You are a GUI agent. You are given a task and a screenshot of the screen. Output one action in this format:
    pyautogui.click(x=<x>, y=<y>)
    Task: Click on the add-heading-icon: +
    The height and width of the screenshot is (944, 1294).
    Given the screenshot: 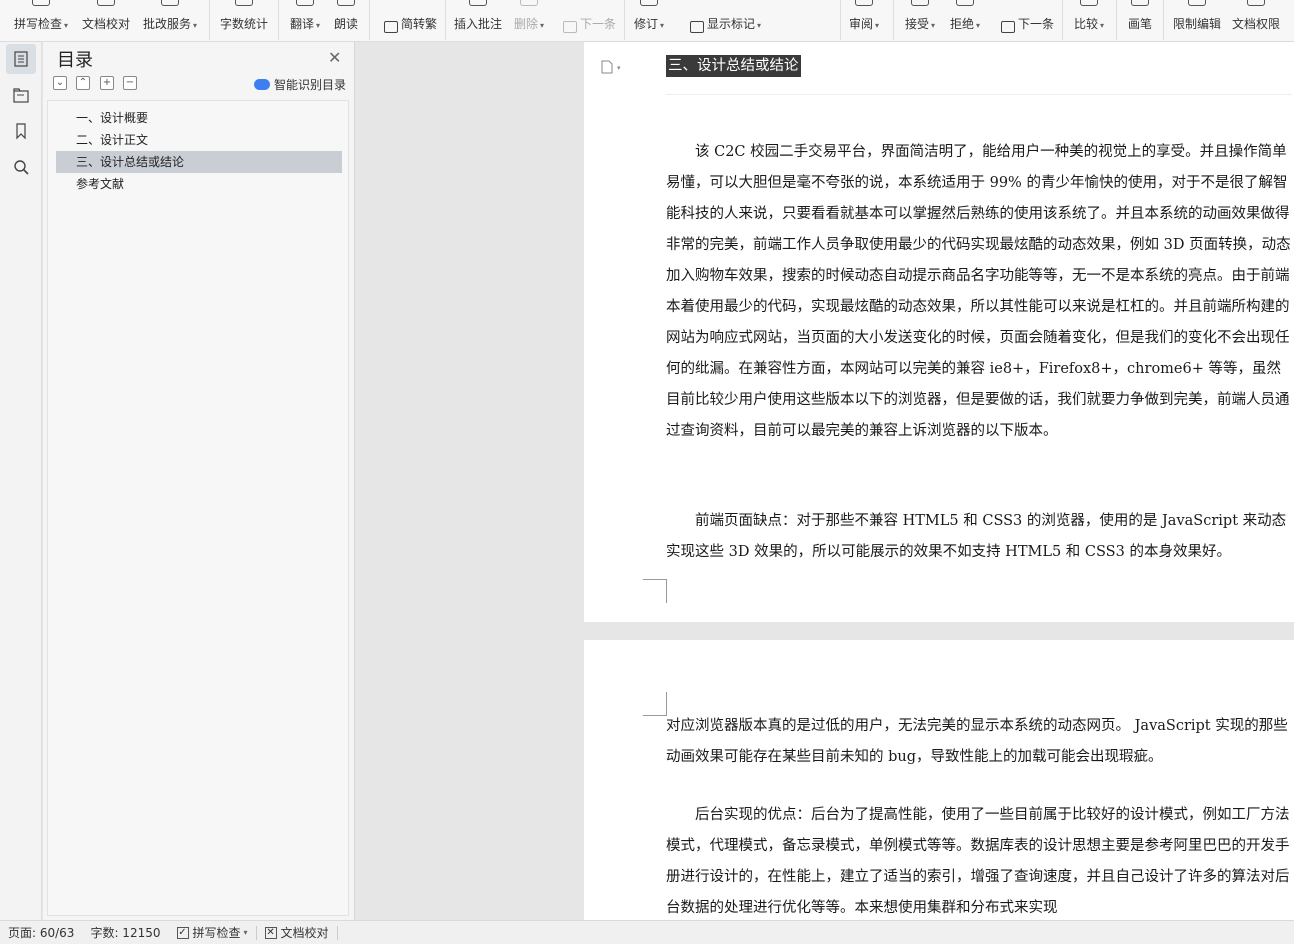 What is the action you would take?
    pyautogui.click(x=107, y=83)
    